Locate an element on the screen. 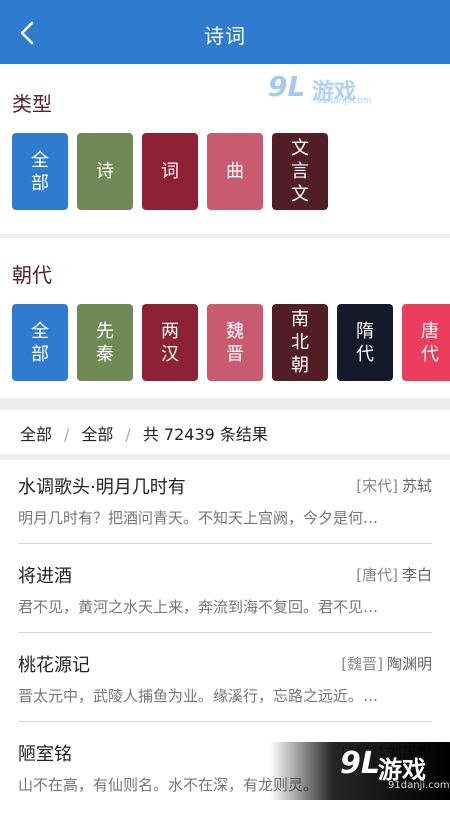 This screenshot has width=450, height=828. type-chip-label: 全部 is located at coordinates (40, 171).